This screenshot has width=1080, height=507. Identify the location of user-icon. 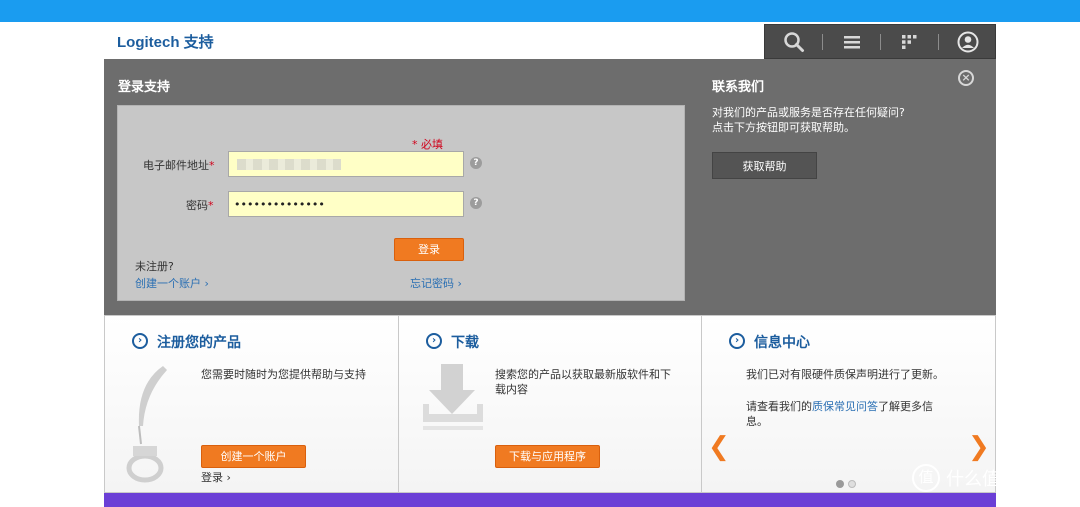
(968, 41).